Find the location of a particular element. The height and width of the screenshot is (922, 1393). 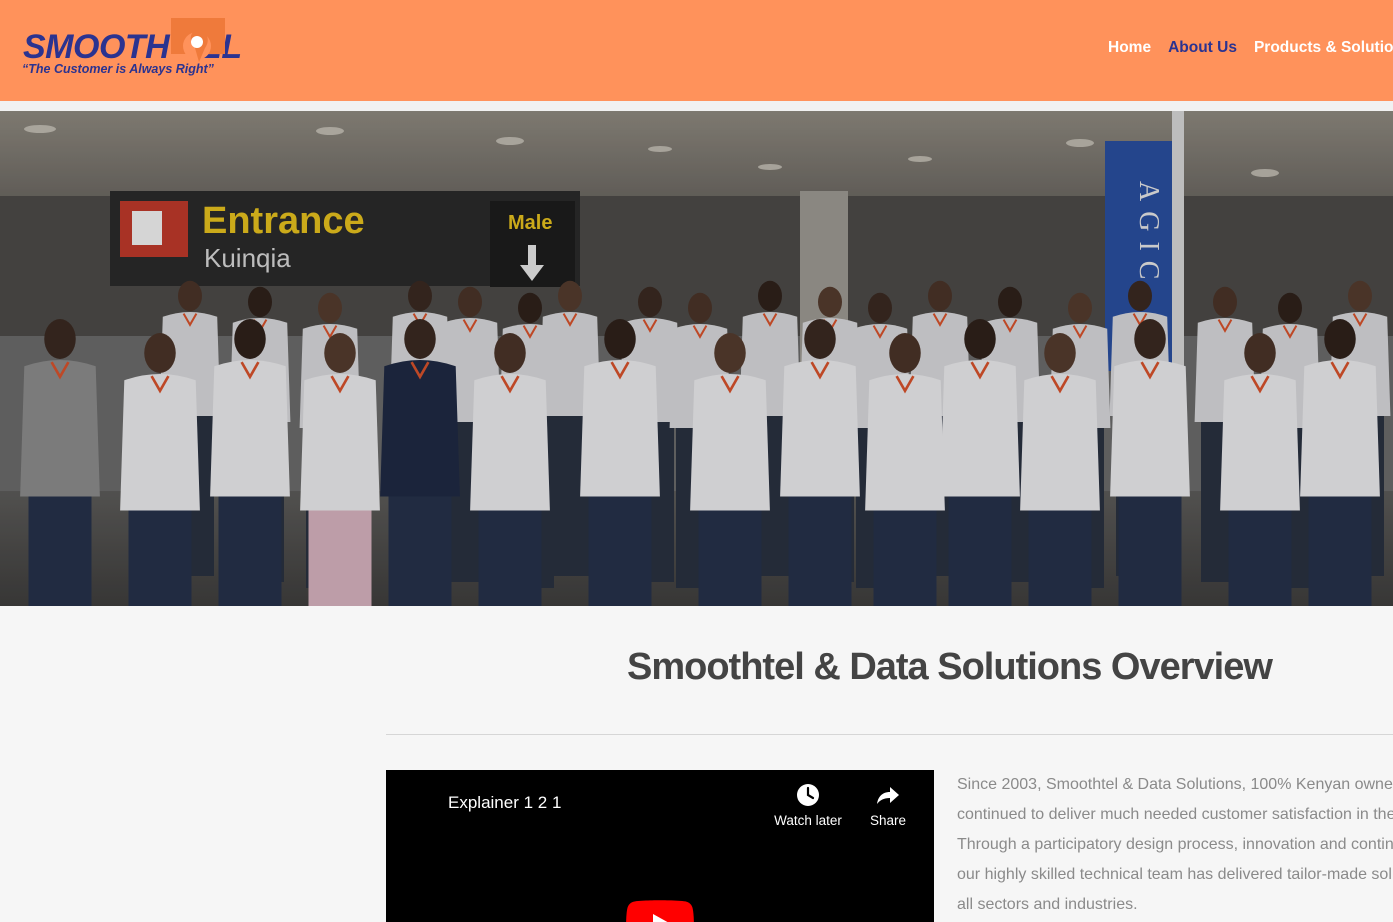

share-label: Share is located at coordinates (888, 820).